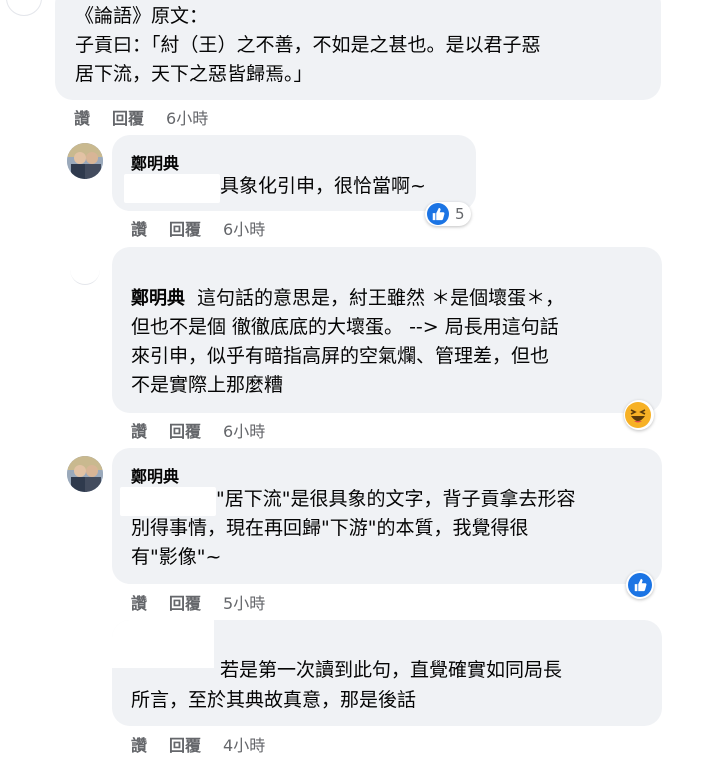  Describe the element at coordinates (391, 670) in the screenshot. I see `comment-text-line: 若是第一次讀到此句，直覺確實如同局長` at that location.